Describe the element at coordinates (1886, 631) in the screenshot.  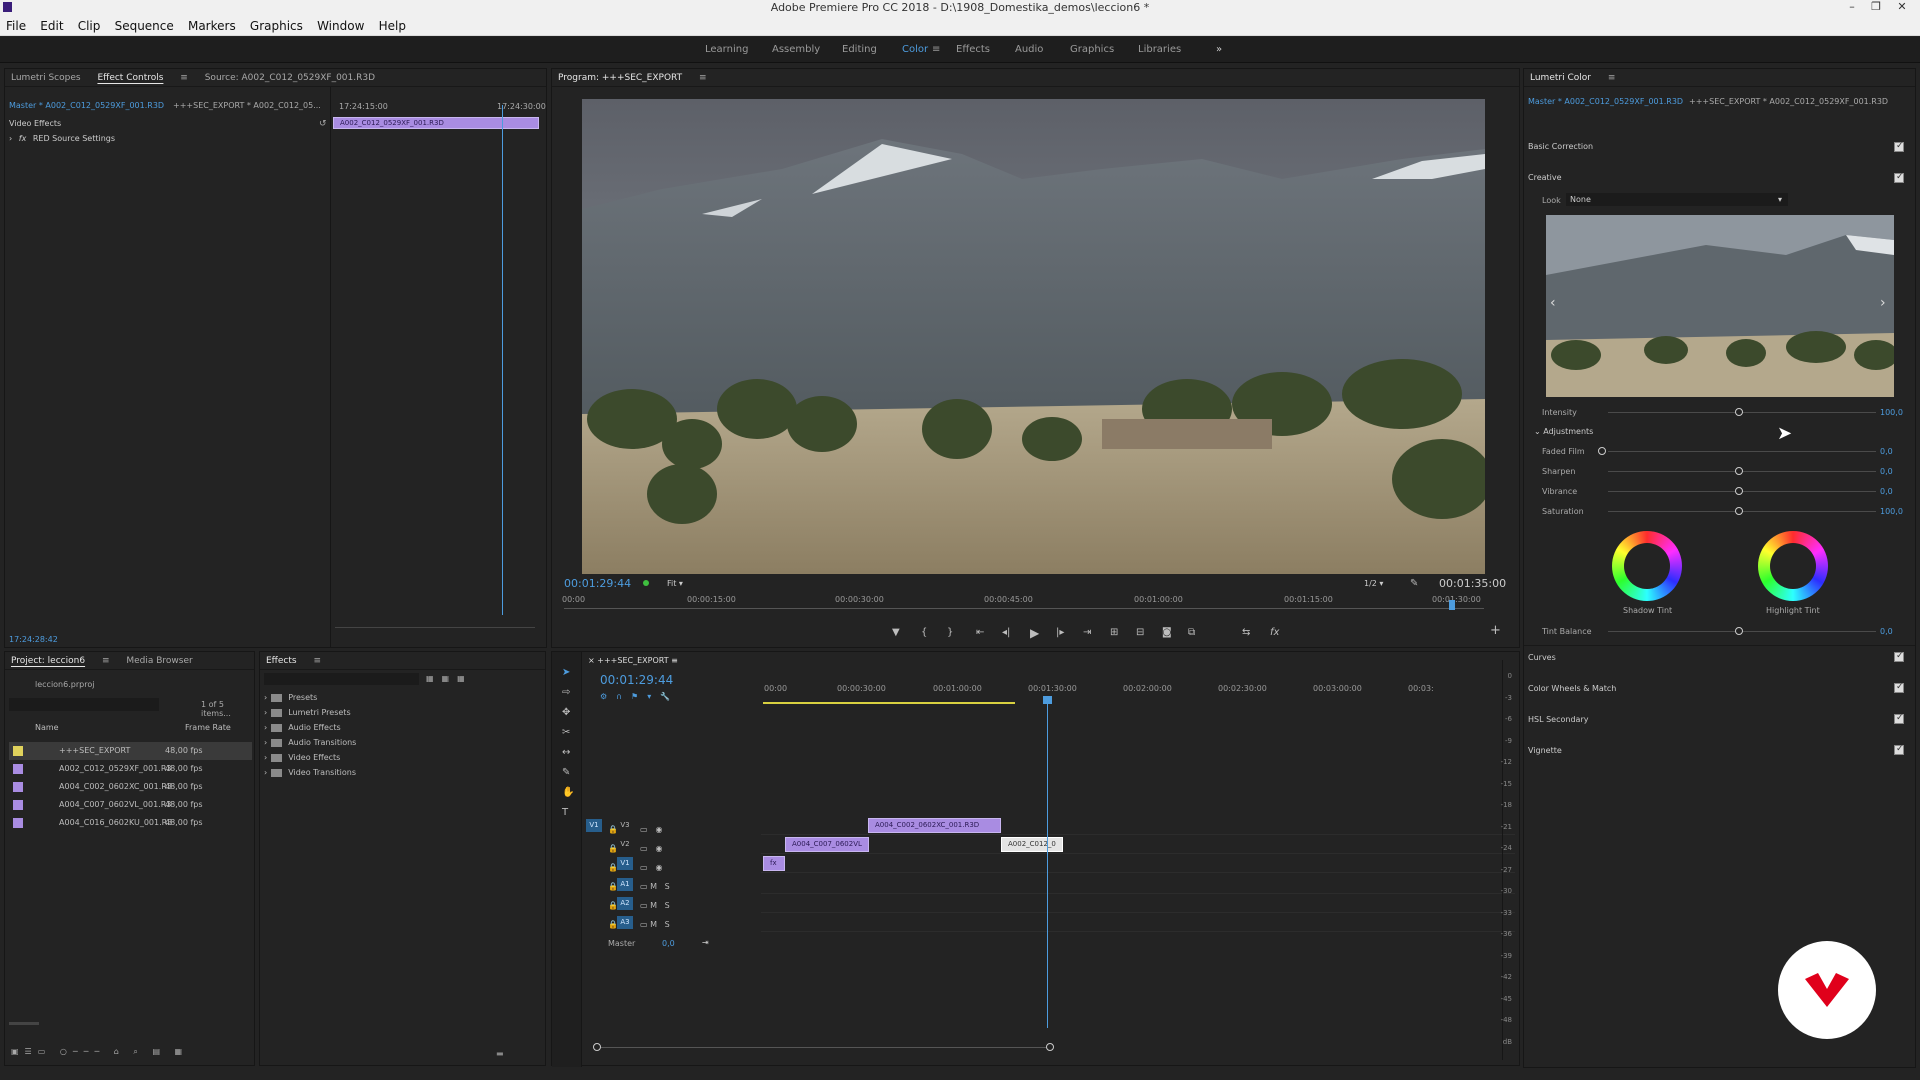
I see `tint-balance-value: 0,0` at that location.